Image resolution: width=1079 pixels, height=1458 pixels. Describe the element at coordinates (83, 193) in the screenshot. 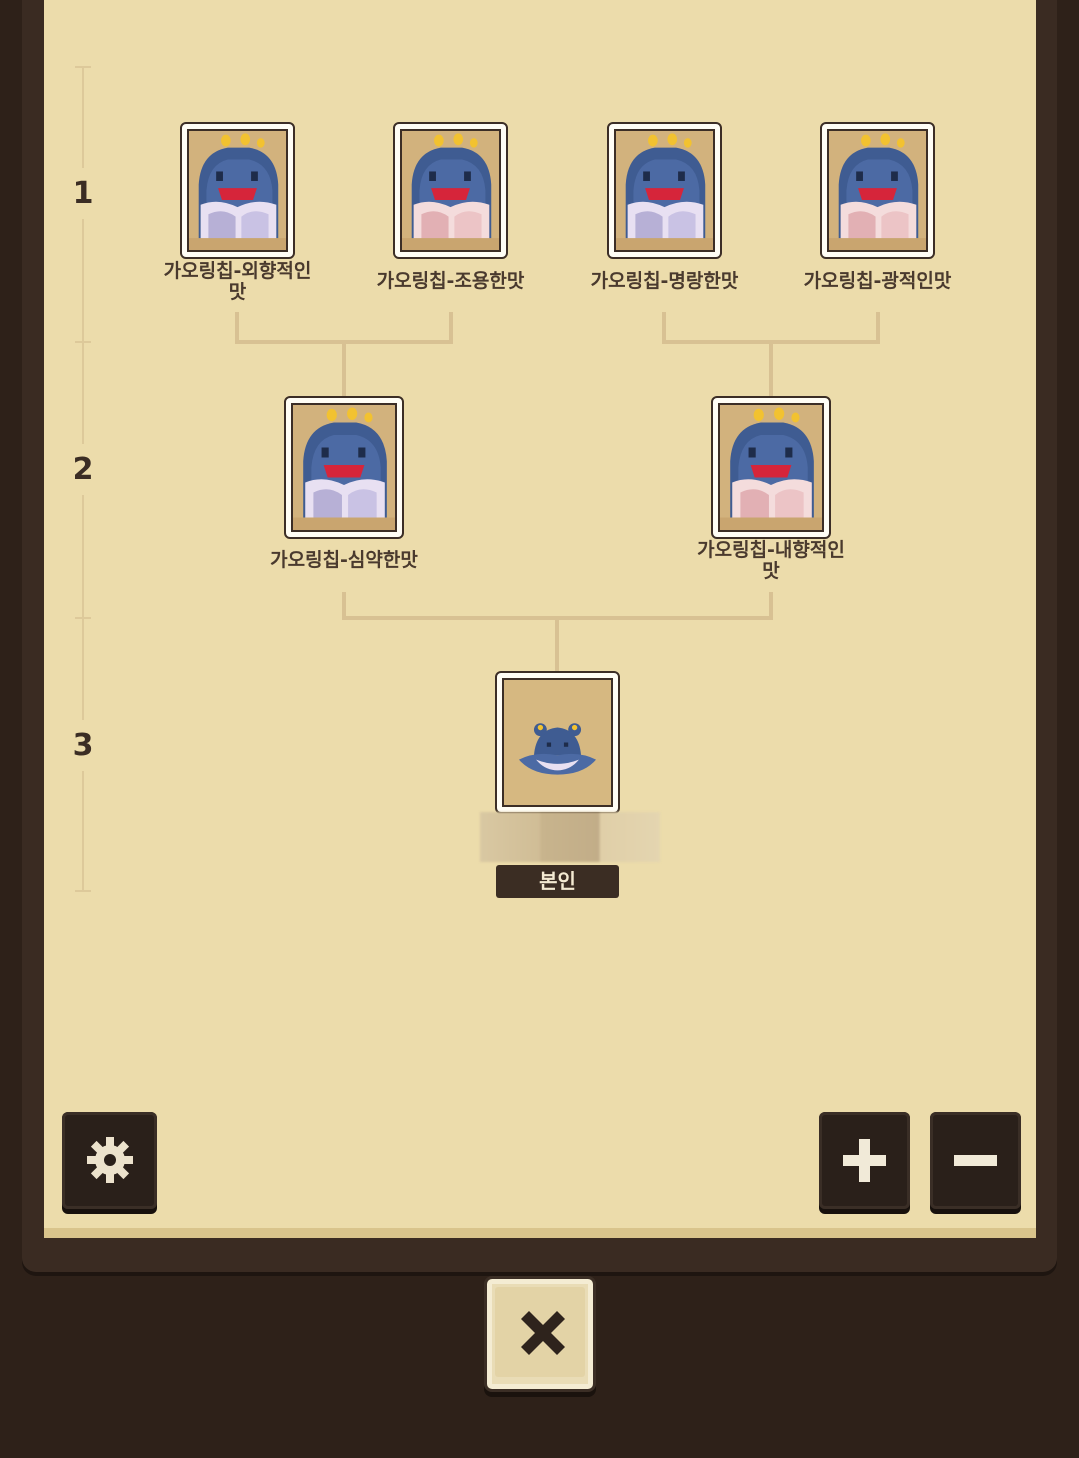

I see `generation-number-1: 1` at that location.